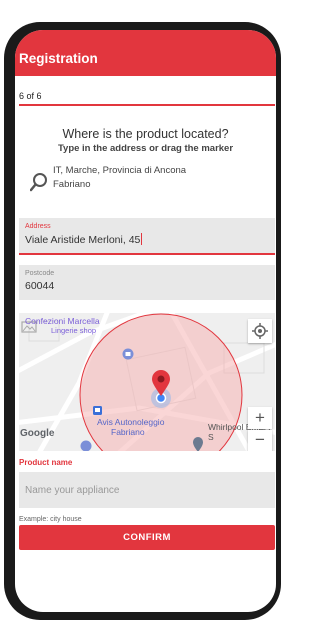 This screenshot has width=320, height=625. What do you see at coordinates (260, 440) in the screenshot?
I see `zoom-out-button: −` at bounding box center [260, 440].